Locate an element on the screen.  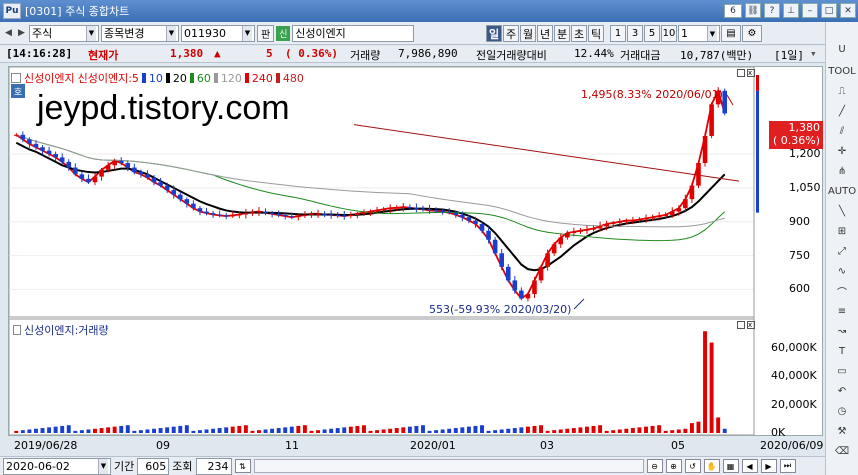
unit-10-button: 10 is located at coordinates (669, 33).